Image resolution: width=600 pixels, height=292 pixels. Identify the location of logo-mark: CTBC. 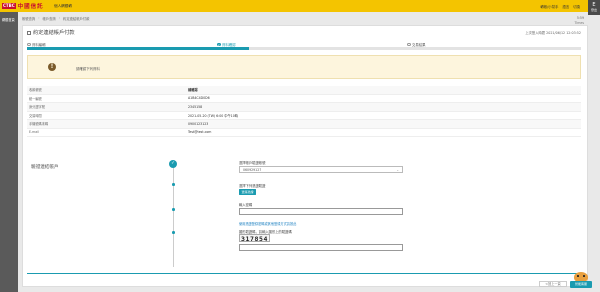
(9, 6).